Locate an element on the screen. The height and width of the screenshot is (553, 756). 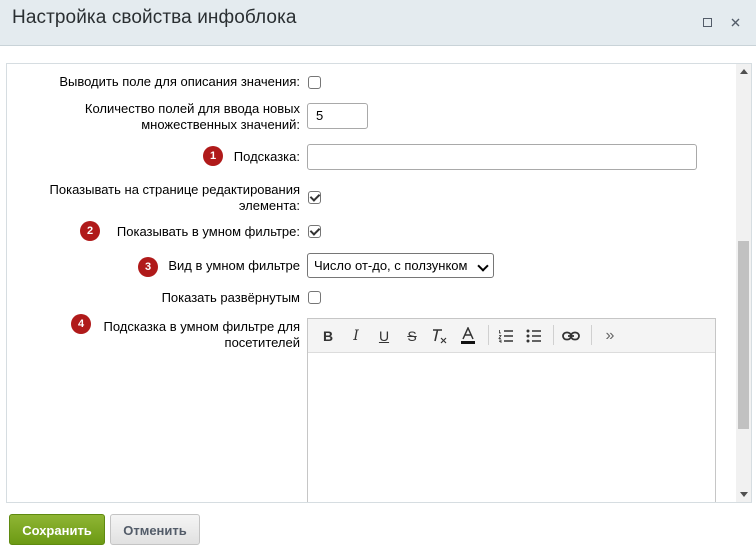
bullet-list-button is located at coordinates (534, 336).